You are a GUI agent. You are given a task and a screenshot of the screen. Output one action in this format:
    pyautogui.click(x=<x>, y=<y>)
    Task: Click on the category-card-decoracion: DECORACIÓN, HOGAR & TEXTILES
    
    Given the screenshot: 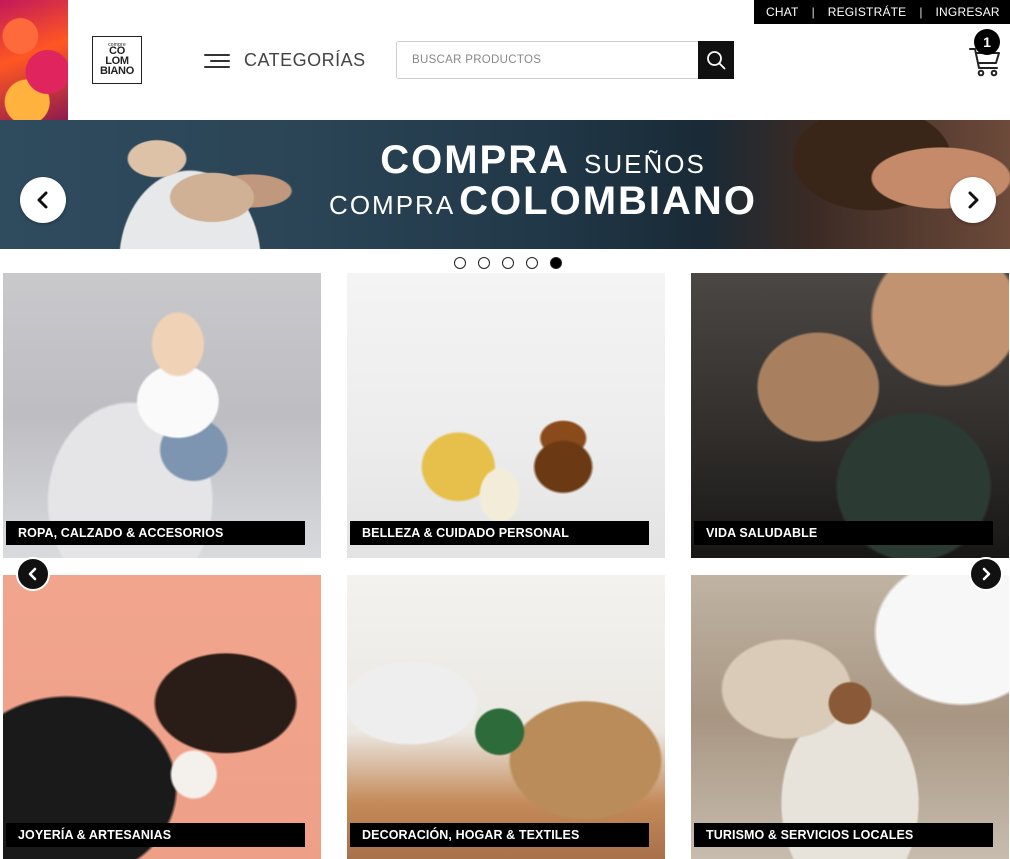 What is the action you would take?
    pyautogui.click(x=506, y=717)
    